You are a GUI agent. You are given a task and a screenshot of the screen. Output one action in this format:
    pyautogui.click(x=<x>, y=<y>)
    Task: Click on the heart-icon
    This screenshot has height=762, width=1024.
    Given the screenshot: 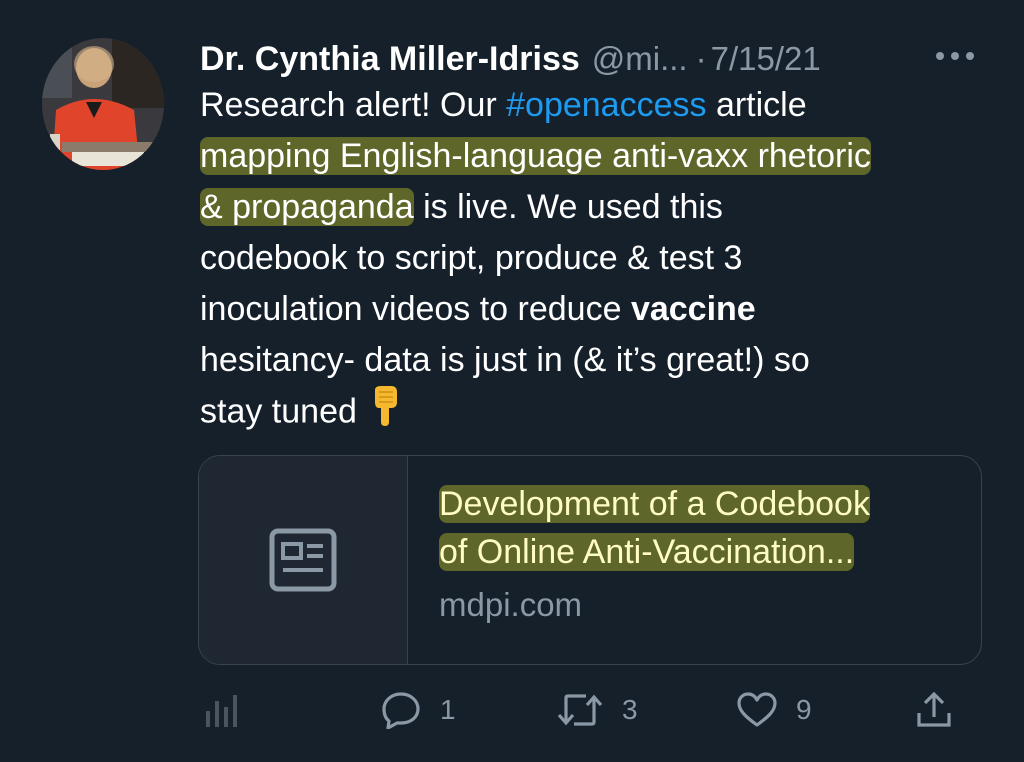 What is the action you would take?
    pyautogui.click(x=757, y=709)
    